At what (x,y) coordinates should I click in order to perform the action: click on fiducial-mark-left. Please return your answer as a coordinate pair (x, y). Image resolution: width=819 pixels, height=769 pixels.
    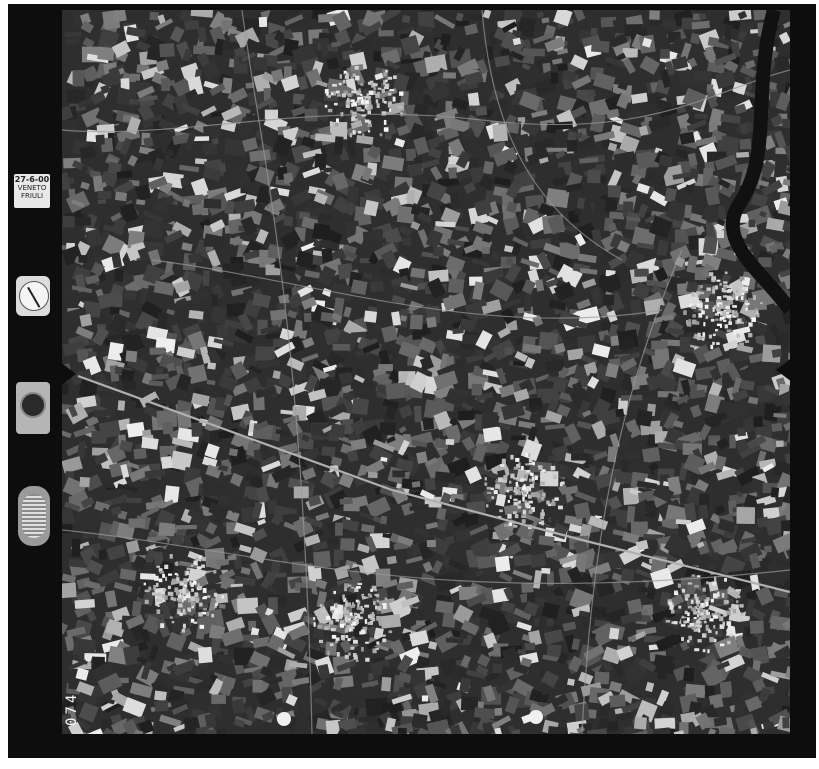
    Looking at the image, I should click on (284, 719).